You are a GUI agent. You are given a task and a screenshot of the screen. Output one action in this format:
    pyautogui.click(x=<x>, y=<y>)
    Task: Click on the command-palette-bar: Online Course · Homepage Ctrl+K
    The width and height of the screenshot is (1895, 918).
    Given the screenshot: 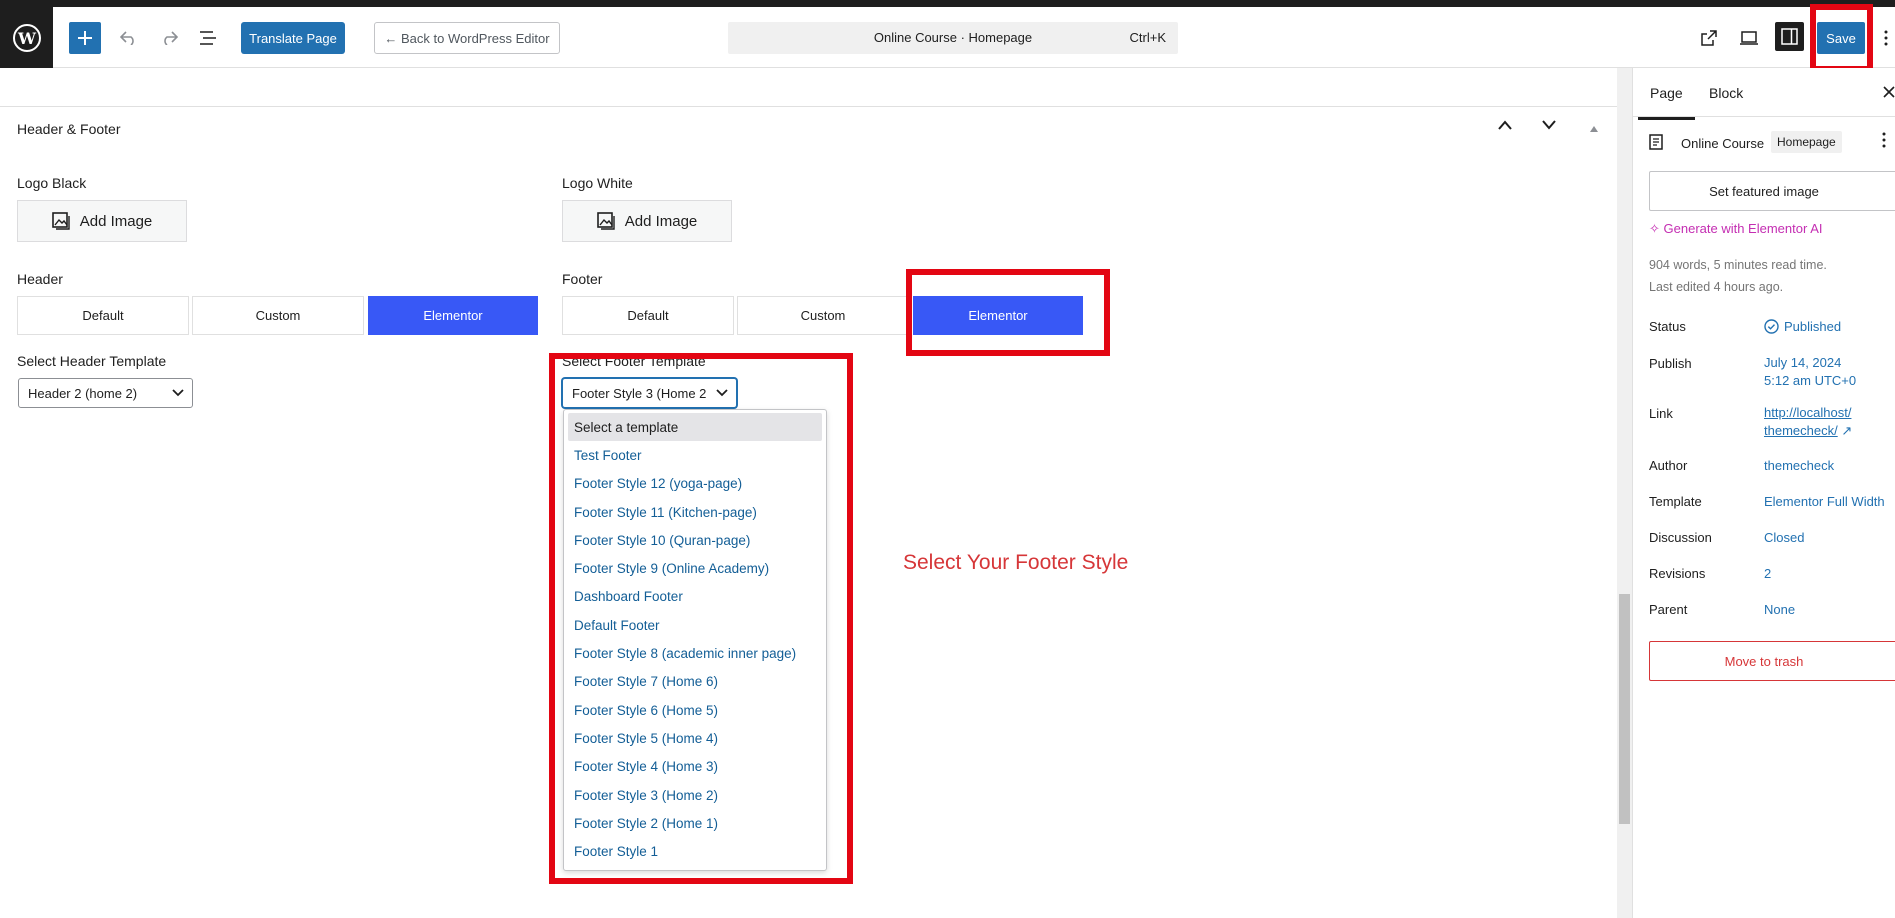 What is the action you would take?
    pyautogui.click(x=953, y=38)
    